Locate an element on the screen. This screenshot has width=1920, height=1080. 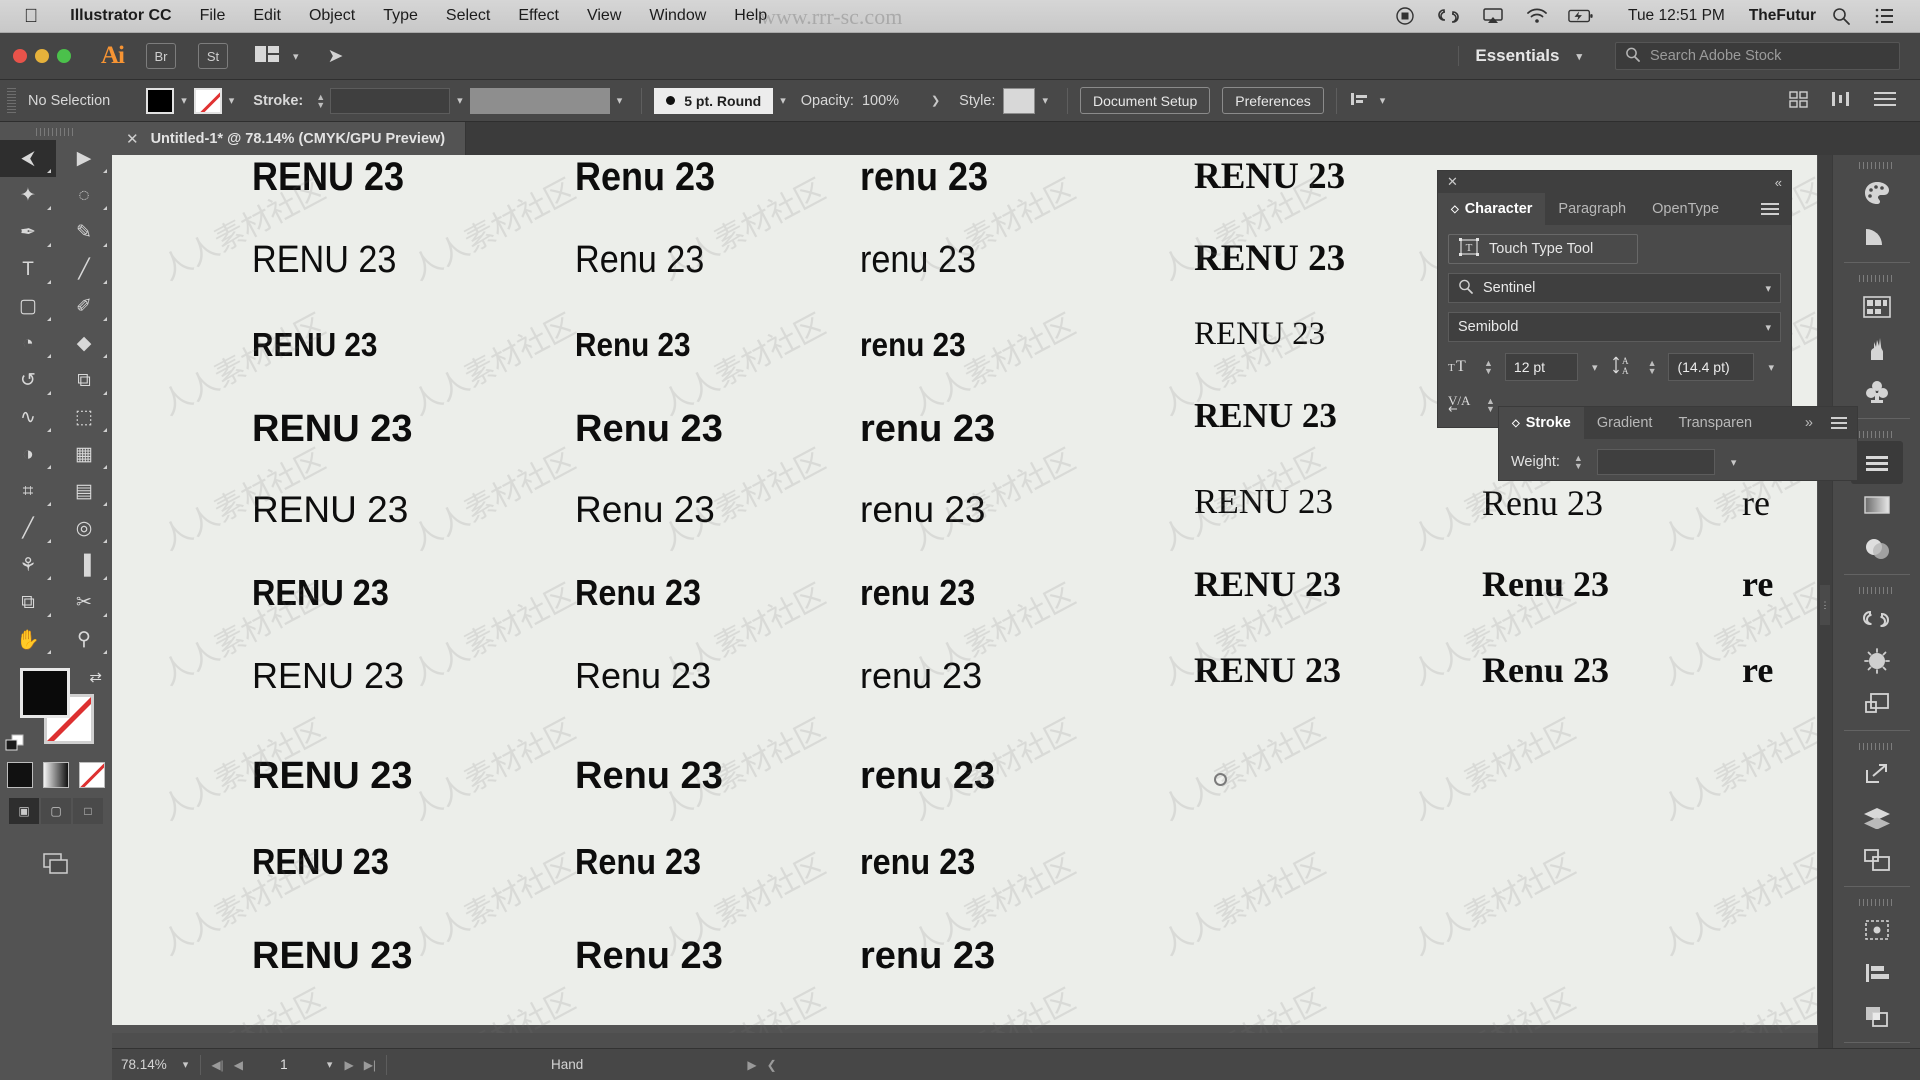
menu-item-effect: Effect is located at coordinates (538, 16).